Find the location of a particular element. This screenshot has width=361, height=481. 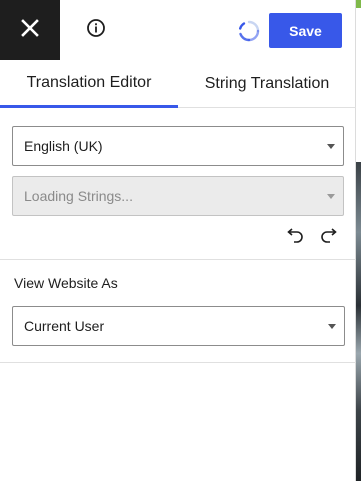

save-button-label: Save is located at coordinates (305, 30).